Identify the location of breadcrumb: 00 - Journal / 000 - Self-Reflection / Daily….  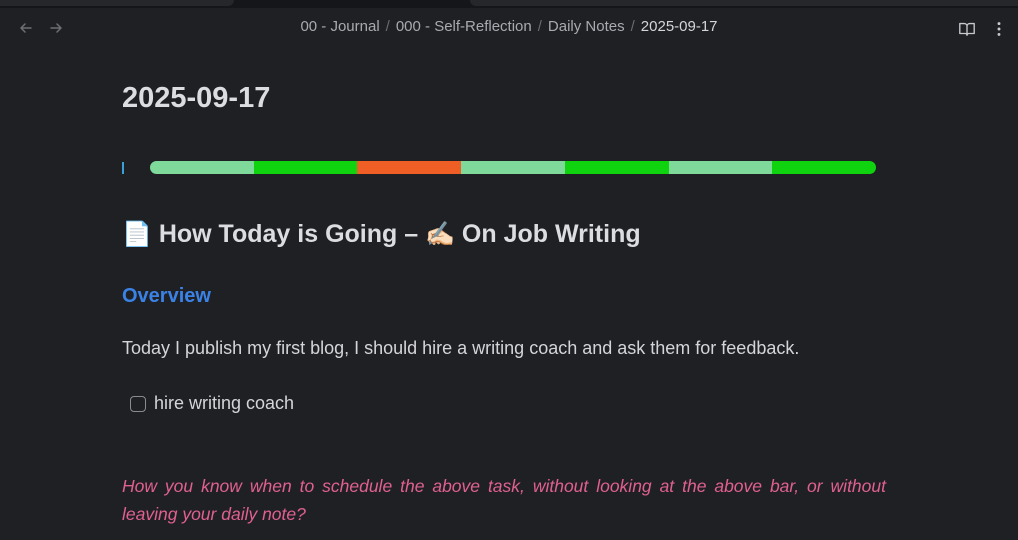
(509, 26).